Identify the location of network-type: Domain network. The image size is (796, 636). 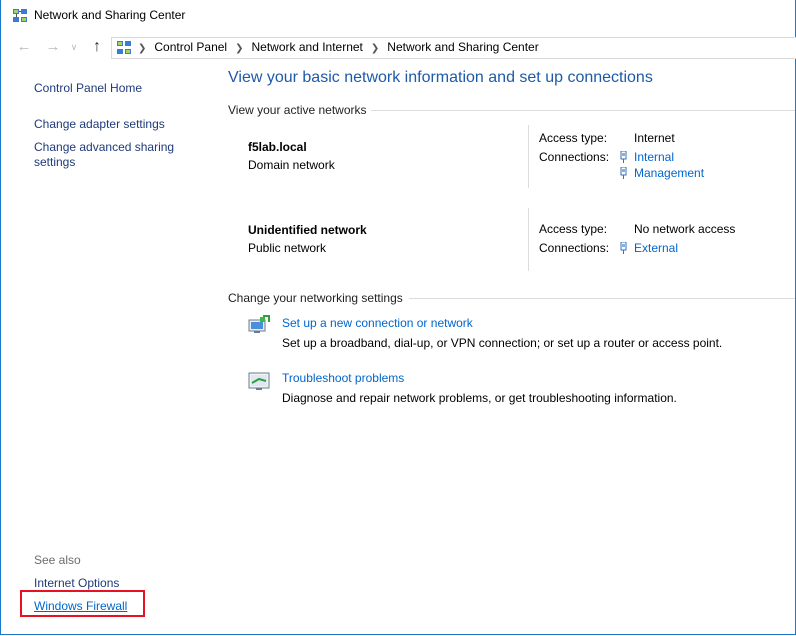
(291, 165).